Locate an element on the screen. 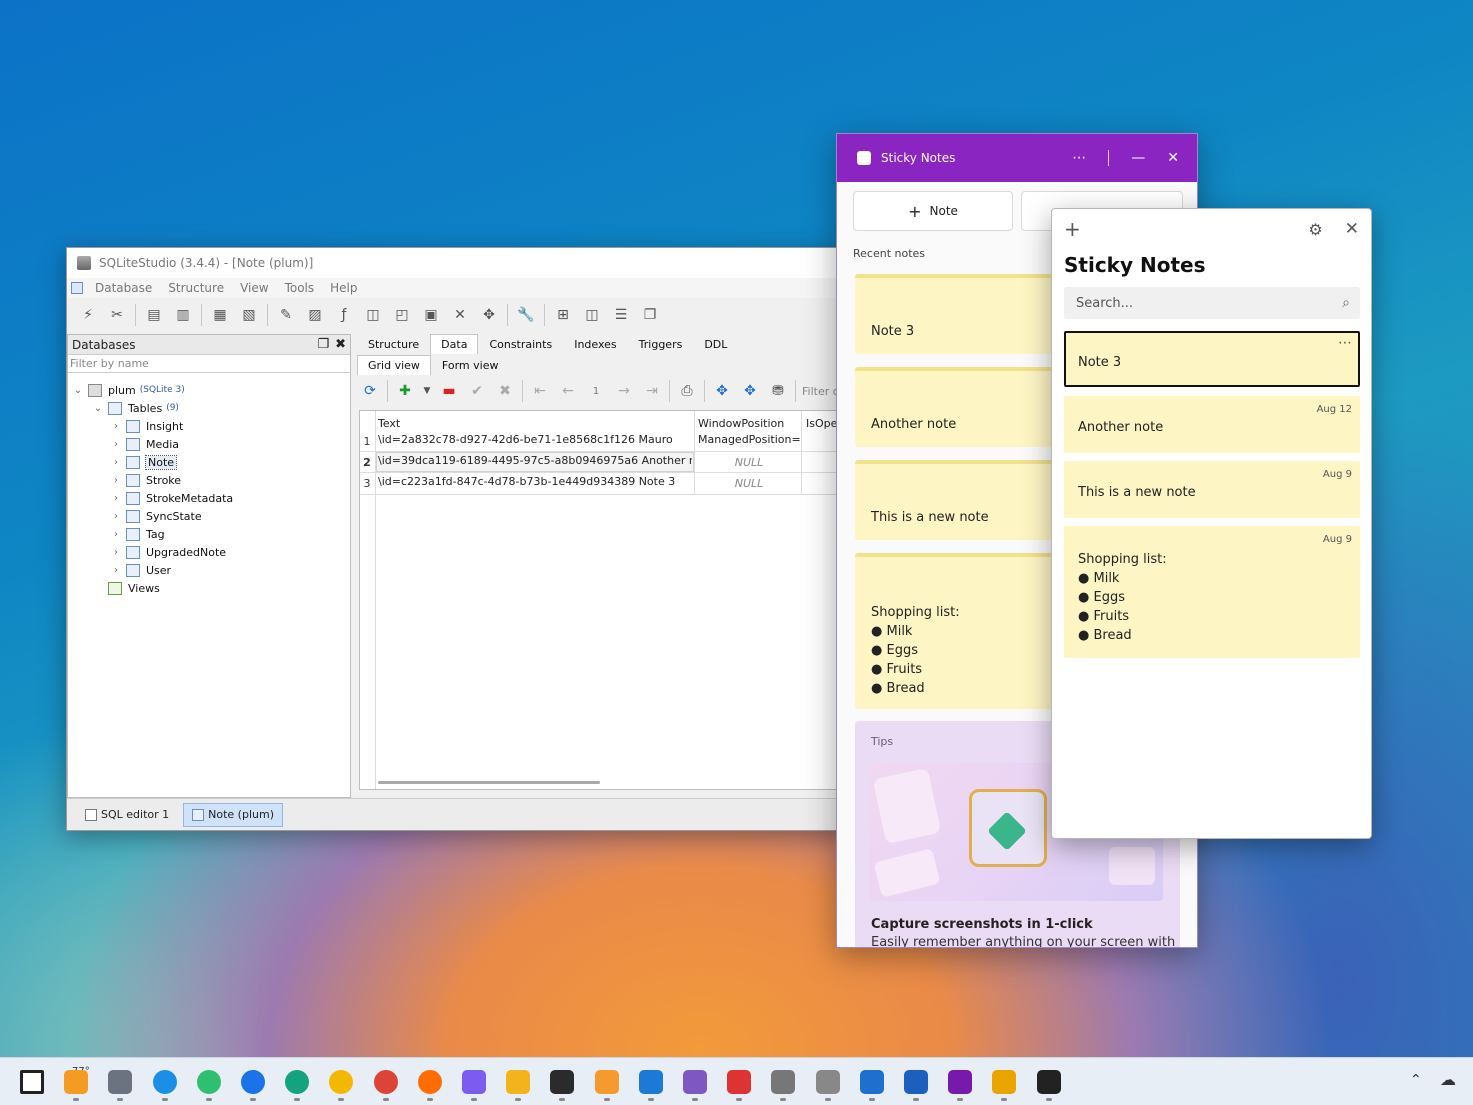  tree-table-syncstate: › SyncState is located at coordinates (156, 516).